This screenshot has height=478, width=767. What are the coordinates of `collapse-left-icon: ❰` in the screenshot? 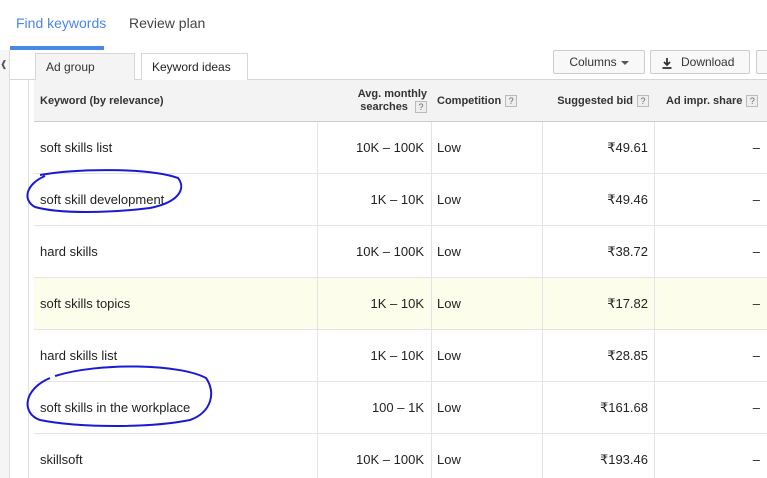 It's located at (4, 64).